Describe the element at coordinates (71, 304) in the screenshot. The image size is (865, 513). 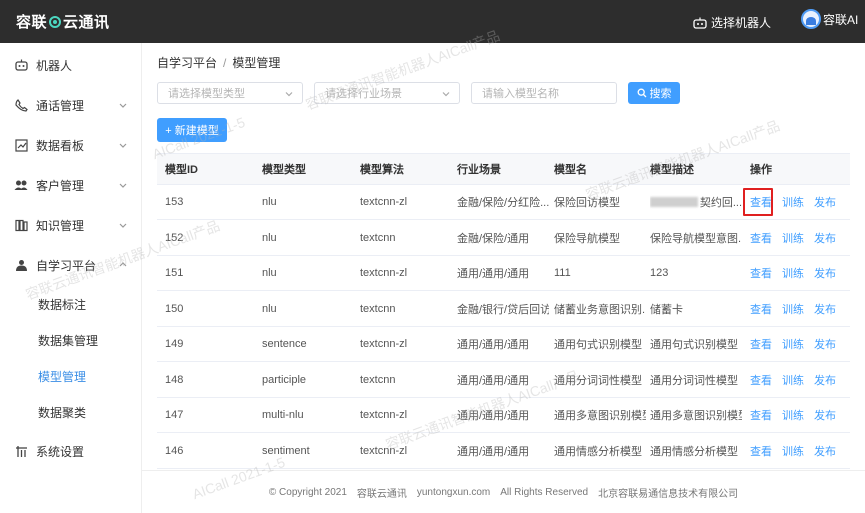
I see `sidebar-subitem-data-label: 数据标注` at that location.